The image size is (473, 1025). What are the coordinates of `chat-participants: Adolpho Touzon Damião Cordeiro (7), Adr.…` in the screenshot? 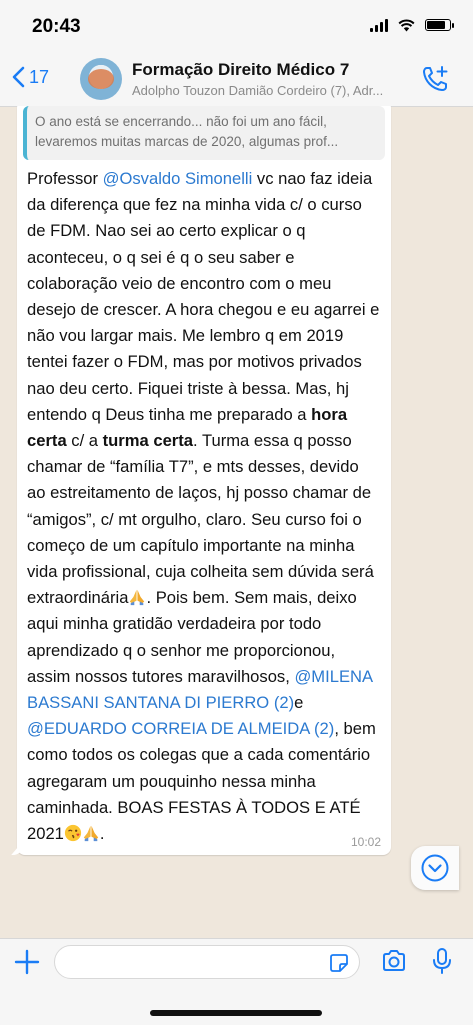 It's located at (259, 90).